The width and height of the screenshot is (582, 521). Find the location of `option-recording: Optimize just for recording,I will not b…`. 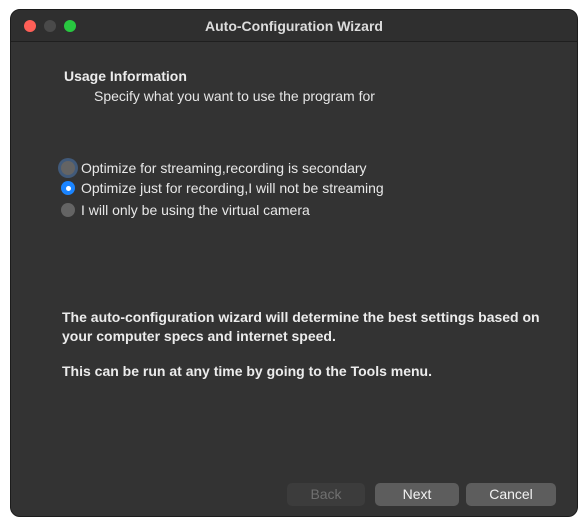

option-recording: Optimize just for recording,I will not b… is located at coordinates (222, 188).